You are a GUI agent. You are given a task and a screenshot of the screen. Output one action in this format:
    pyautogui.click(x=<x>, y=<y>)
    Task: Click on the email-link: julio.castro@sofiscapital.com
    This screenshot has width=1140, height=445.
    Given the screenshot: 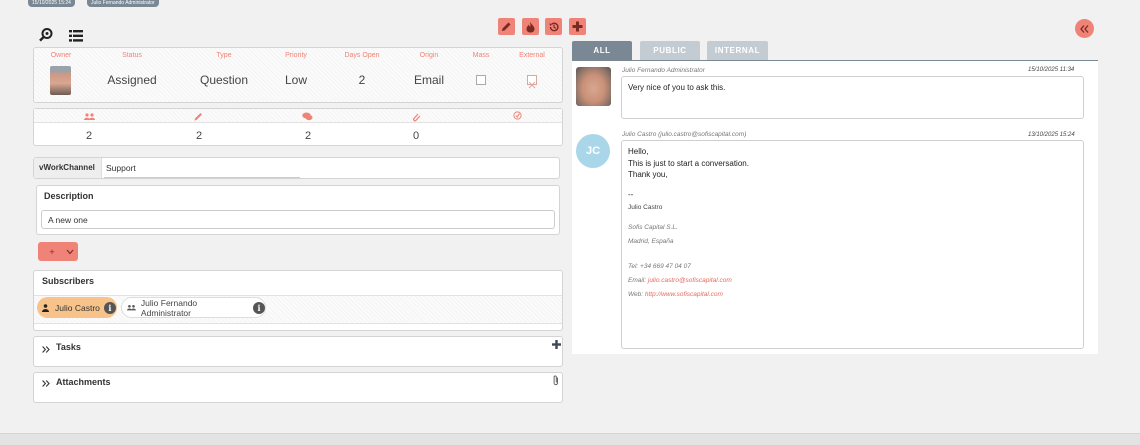 What is the action you would take?
    pyautogui.click(x=690, y=280)
    